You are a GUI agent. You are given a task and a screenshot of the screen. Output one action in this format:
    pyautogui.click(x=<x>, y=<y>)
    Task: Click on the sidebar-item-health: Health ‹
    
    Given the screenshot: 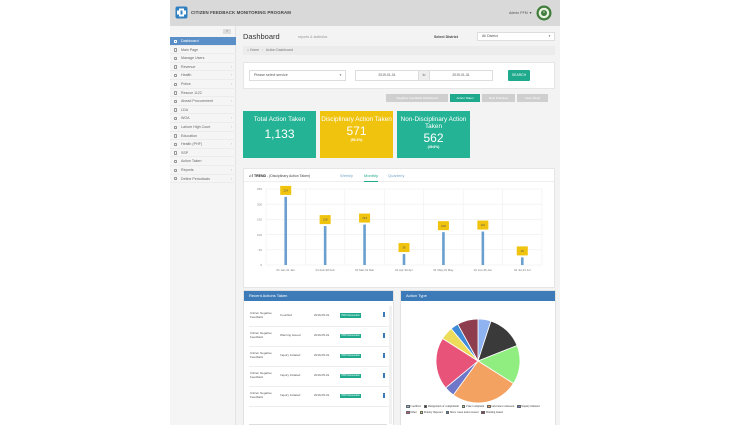 What is the action you would take?
    pyautogui.click(x=203, y=75)
    